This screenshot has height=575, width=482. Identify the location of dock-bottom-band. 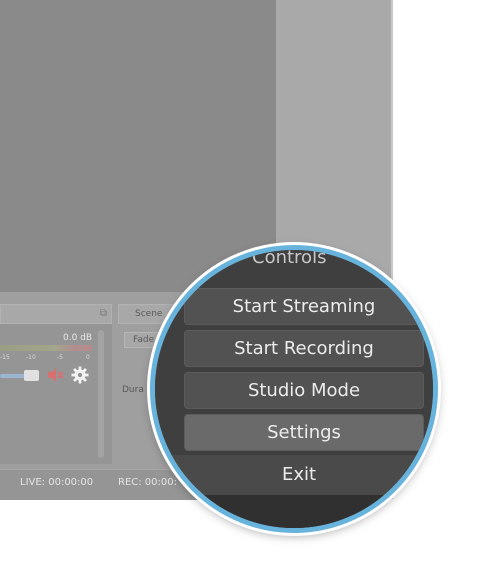
(294, 511).